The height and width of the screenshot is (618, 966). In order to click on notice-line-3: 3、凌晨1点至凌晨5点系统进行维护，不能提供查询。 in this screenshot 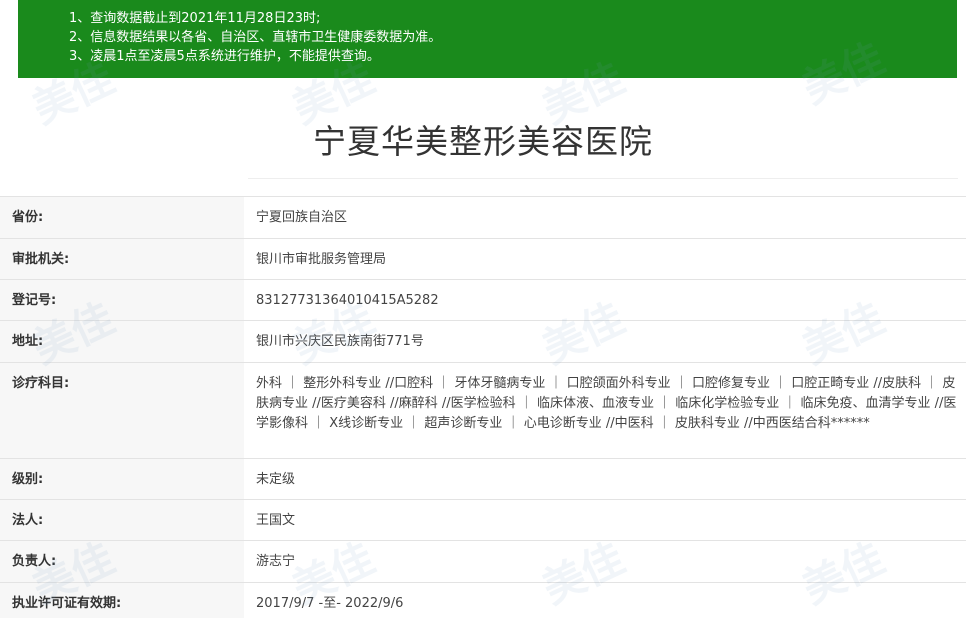, I will do `click(224, 56)`.